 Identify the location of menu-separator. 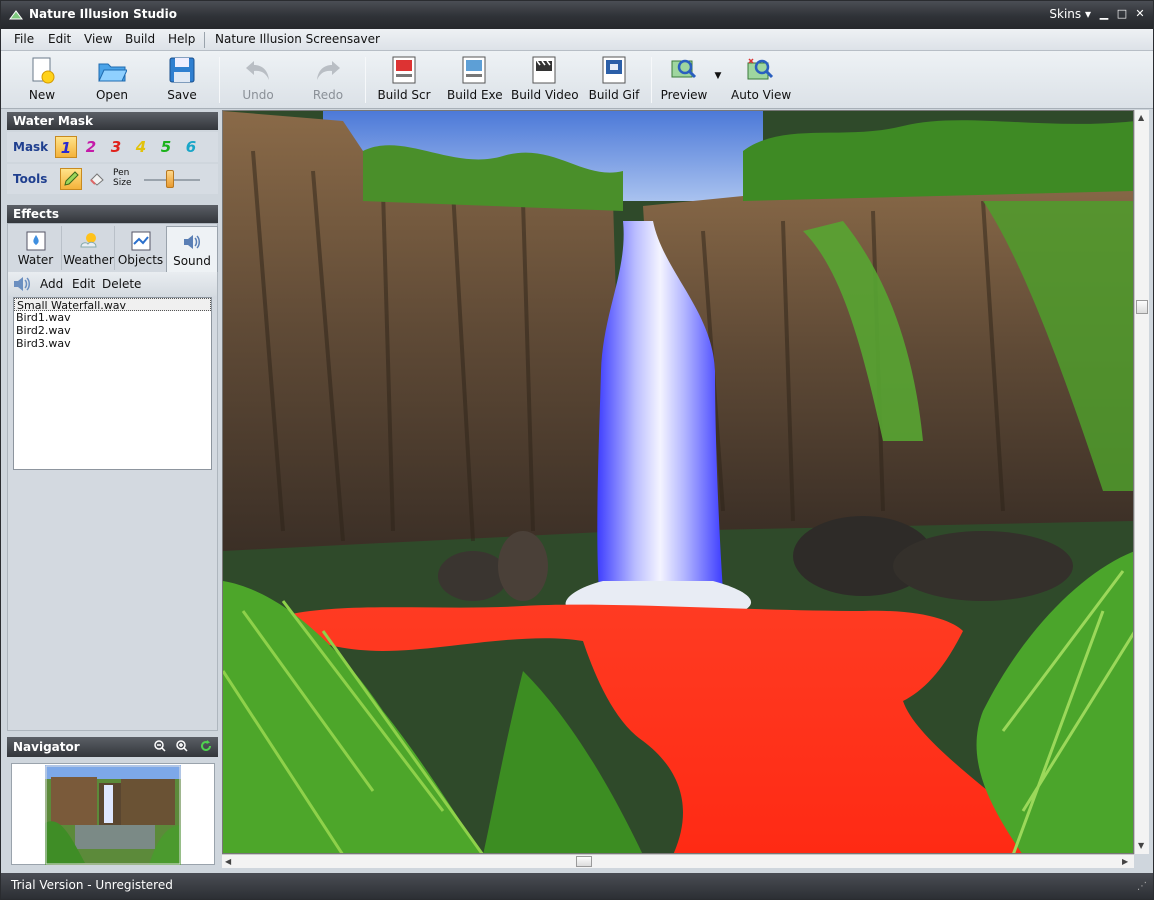
(204, 40).